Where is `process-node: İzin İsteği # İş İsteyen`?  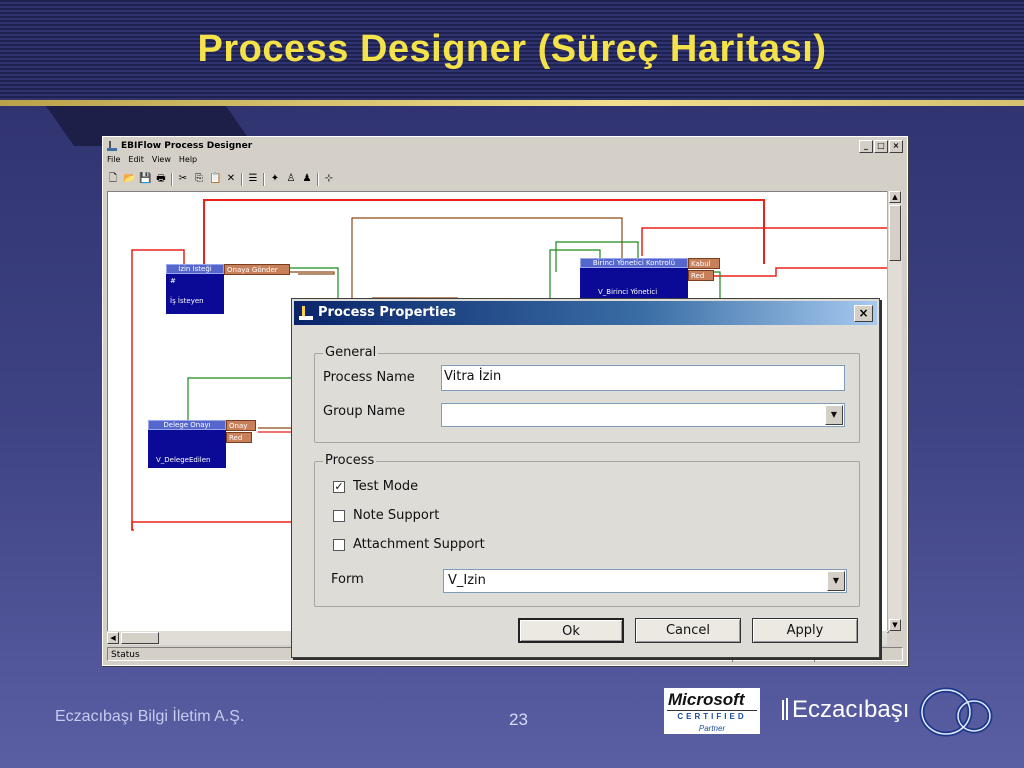
process-node: İzin İsteği # İş İsteyen is located at coordinates (195, 289).